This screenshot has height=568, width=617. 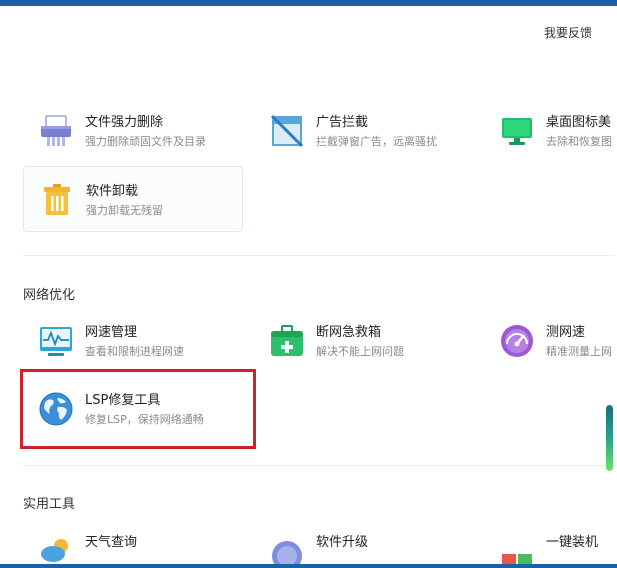 What do you see at coordinates (572, 542) in the screenshot?
I see `tool-title: 一键装机` at bounding box center [572, 542].